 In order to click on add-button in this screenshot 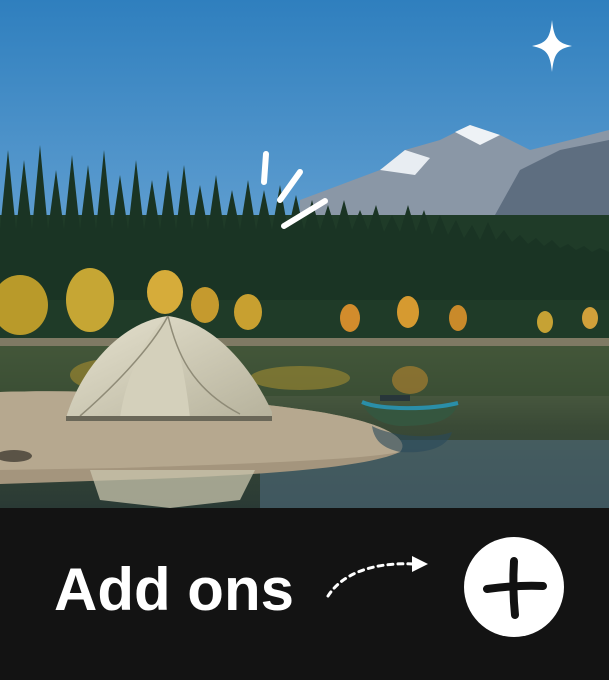, I will do `click(514, 587)`.